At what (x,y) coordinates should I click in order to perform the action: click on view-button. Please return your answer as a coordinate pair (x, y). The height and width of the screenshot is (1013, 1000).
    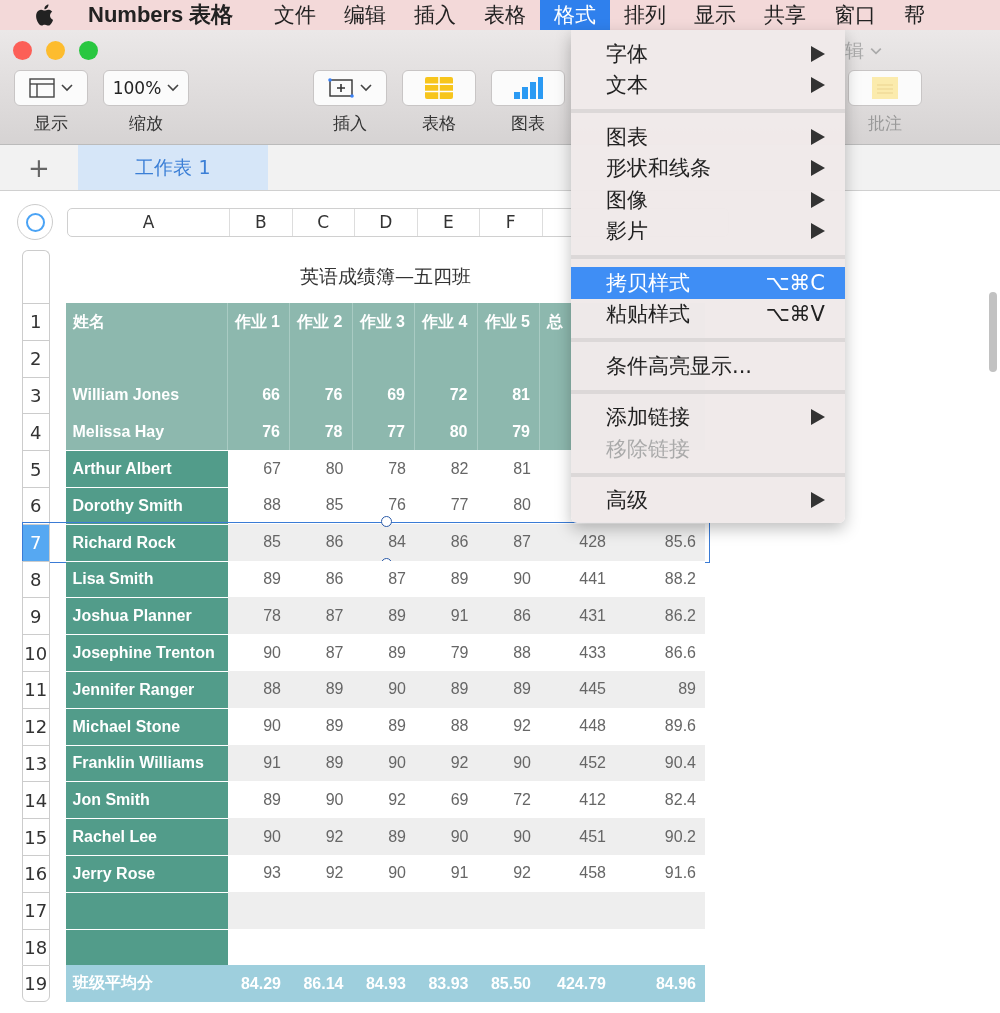
    Looking at the image, I should click on (51, 88).